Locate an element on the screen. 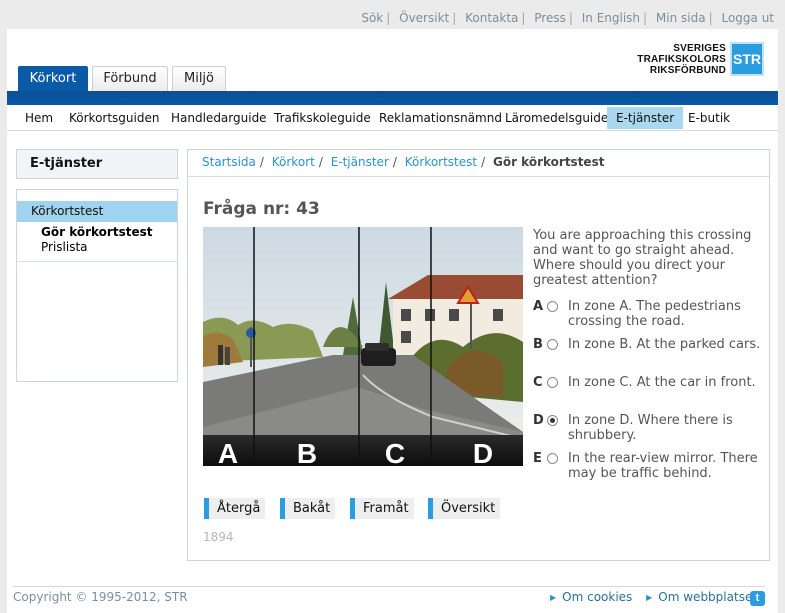  breadcrumb-startsida: Startsida is located at coordinates (229, 162).